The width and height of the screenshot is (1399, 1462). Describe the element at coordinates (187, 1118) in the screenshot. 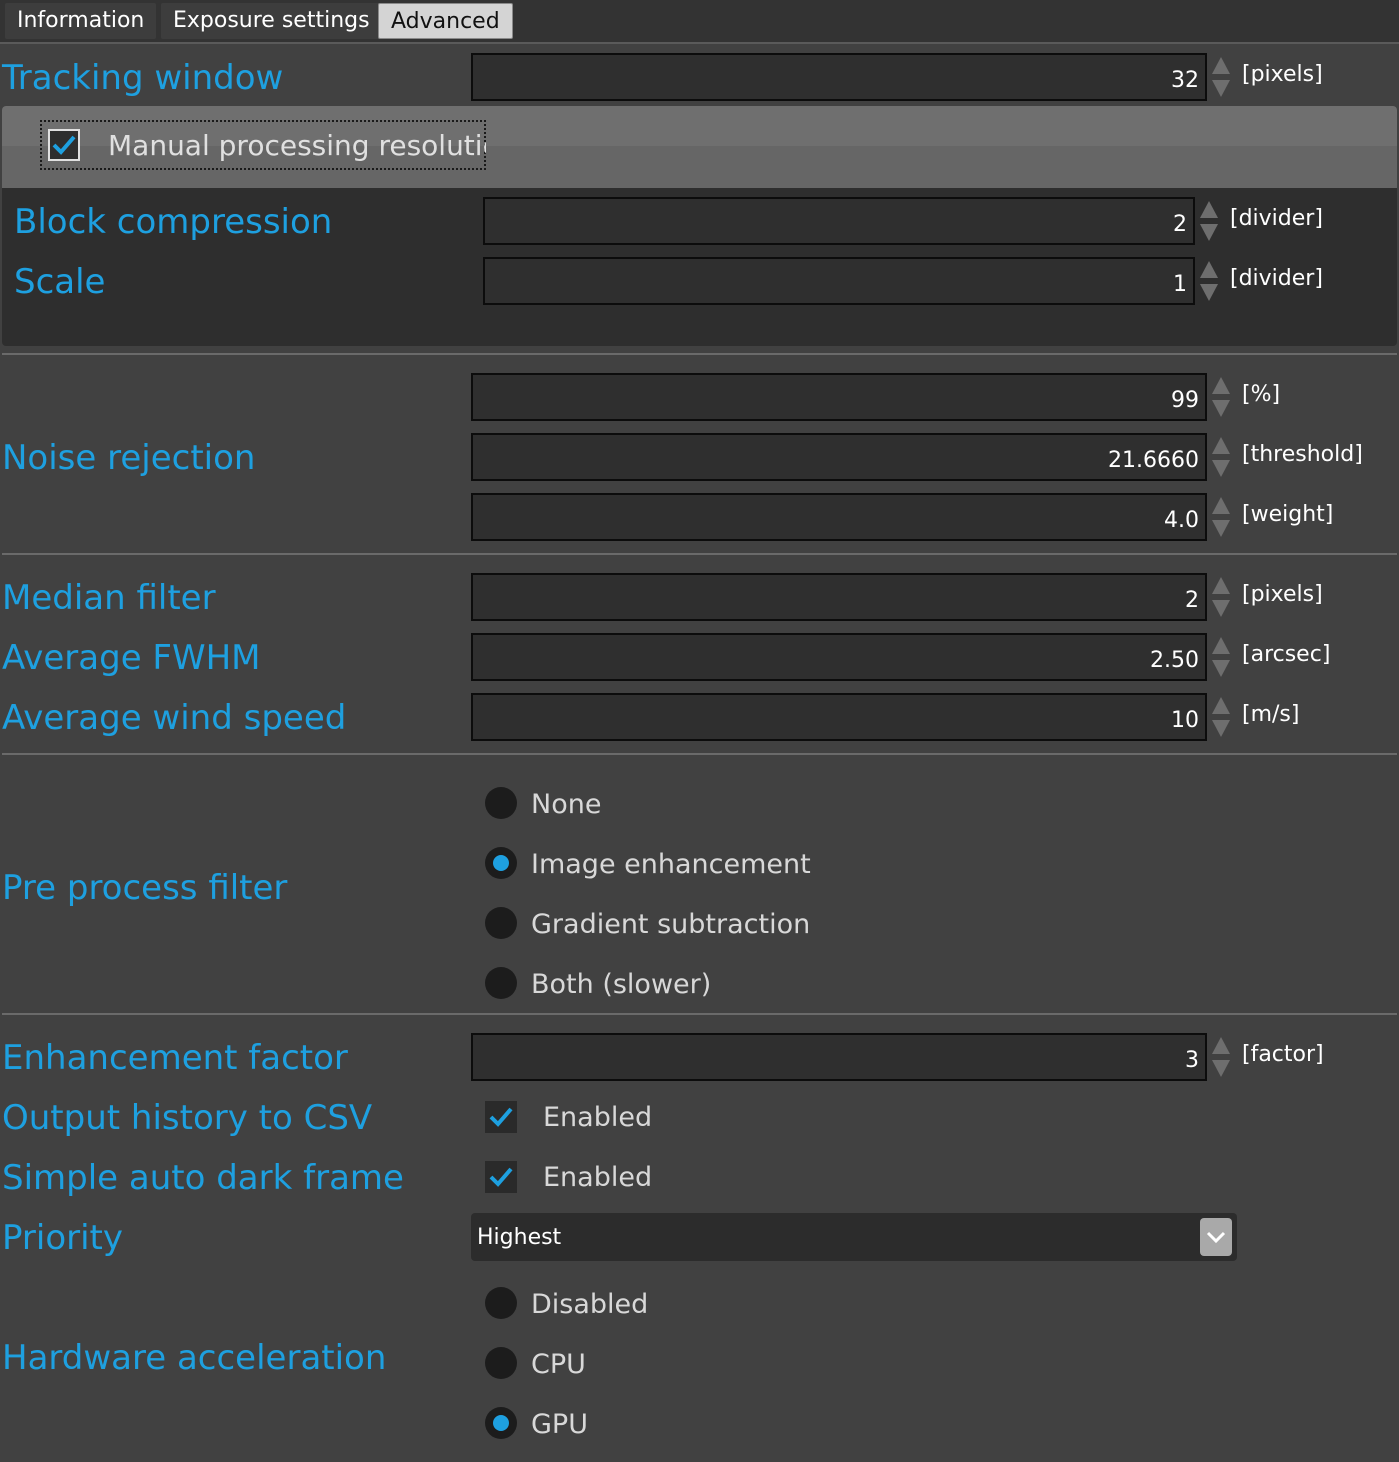

I see `output-history-label: Output history to CSV` at that location.